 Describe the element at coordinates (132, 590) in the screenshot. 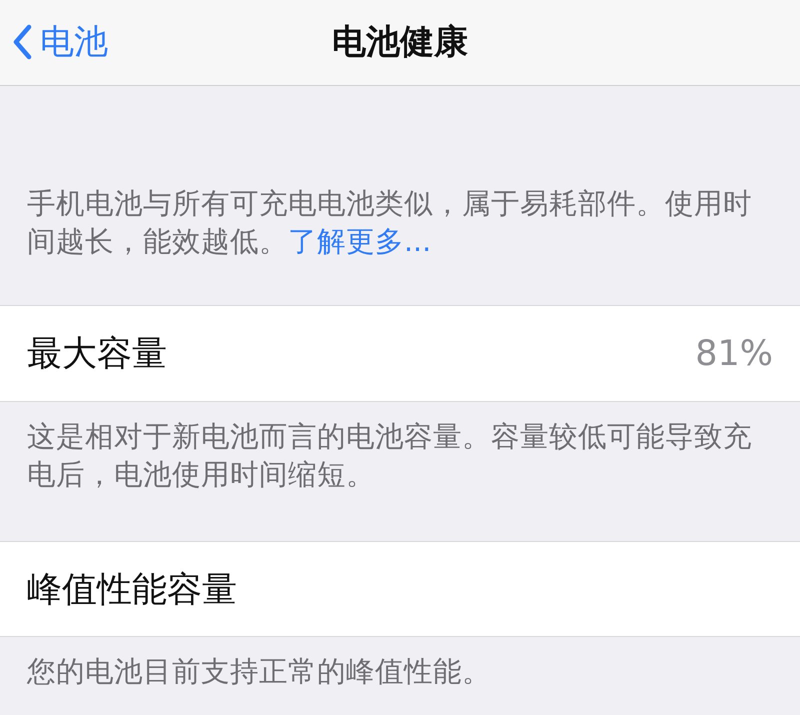

I see `row-label: 峰值性能容量` at that location.